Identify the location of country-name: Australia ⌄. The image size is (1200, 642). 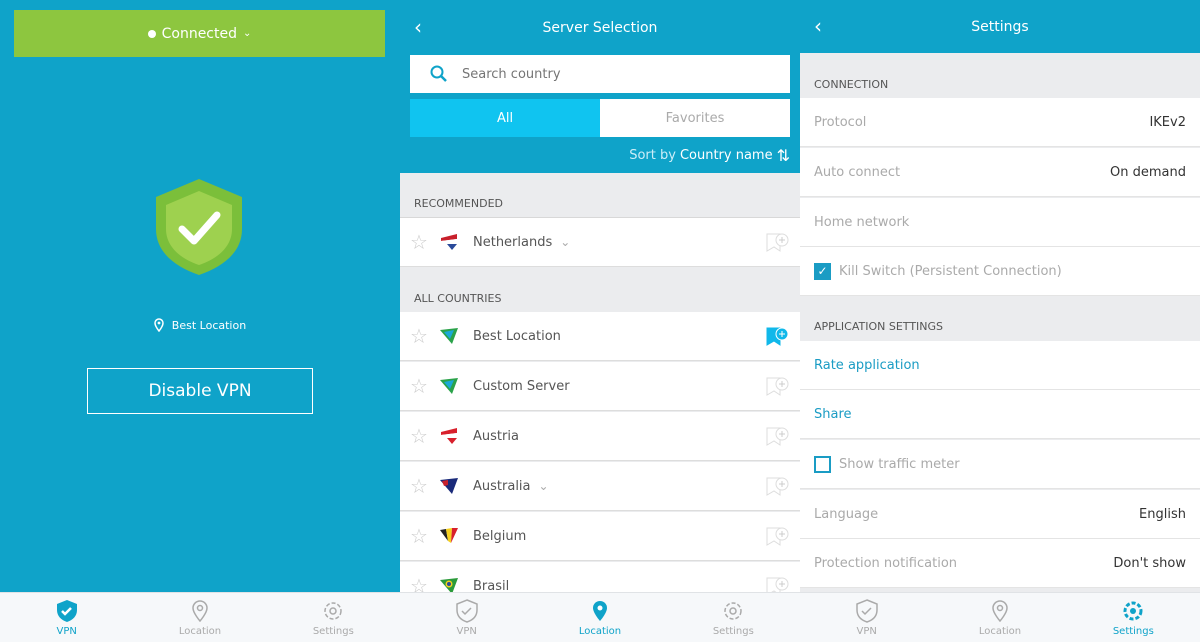
(511, 486).